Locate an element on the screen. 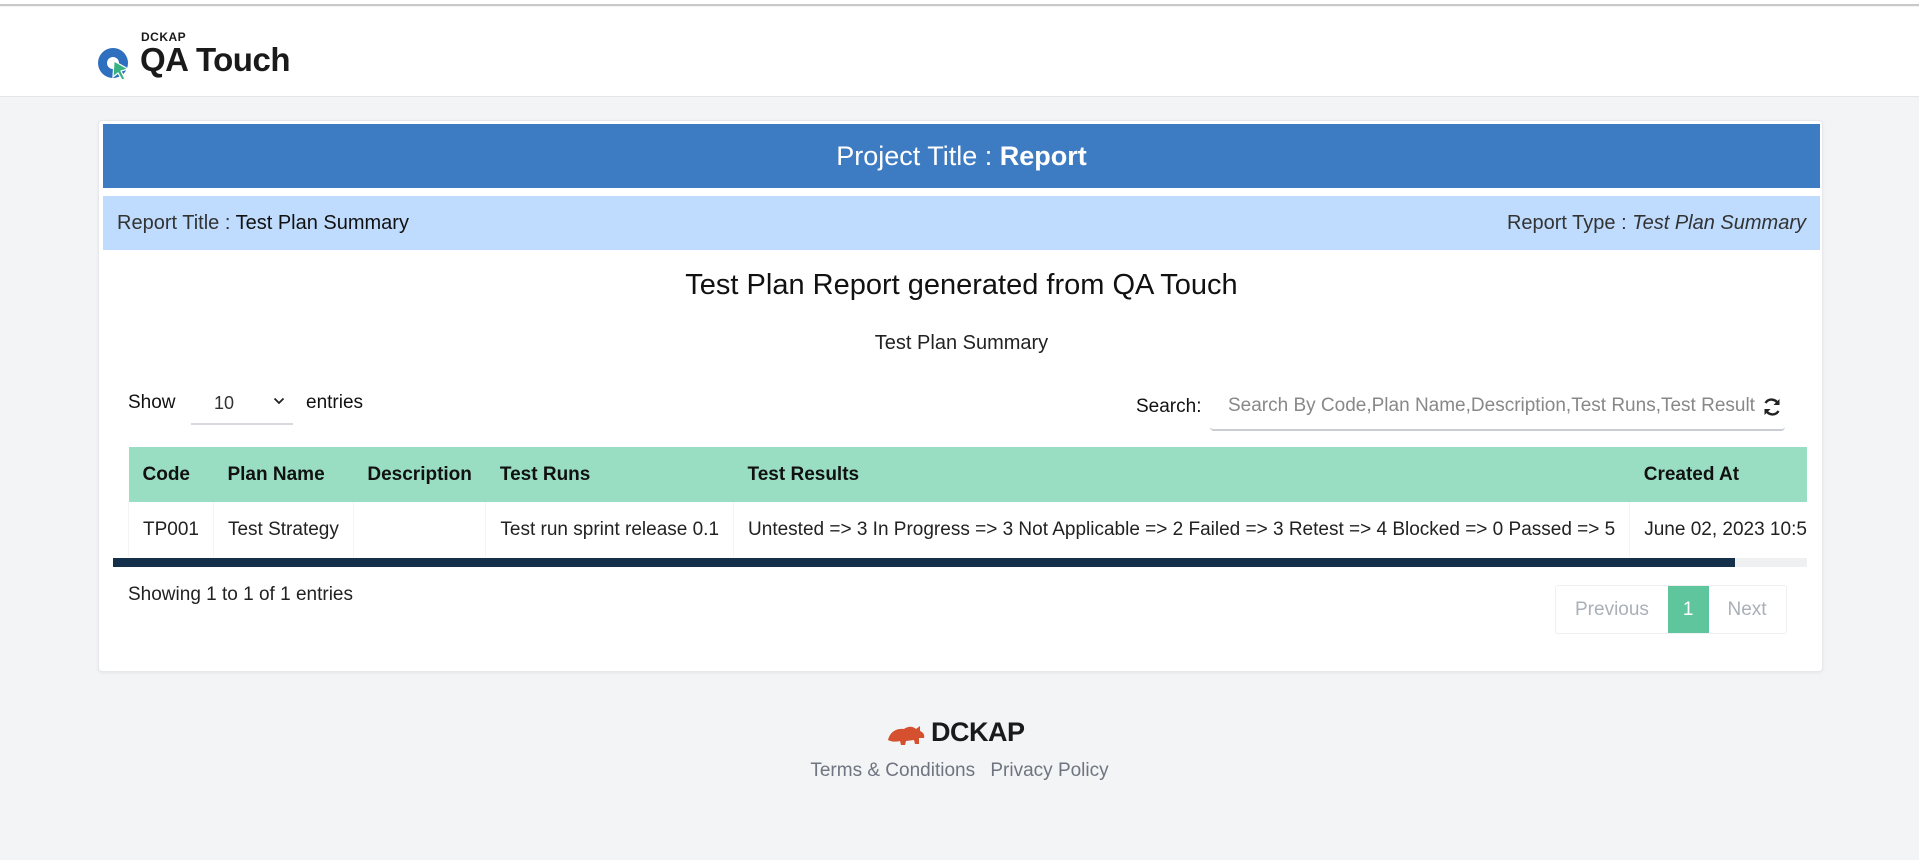  refresh-icon is located at coordinates (1772, 407).